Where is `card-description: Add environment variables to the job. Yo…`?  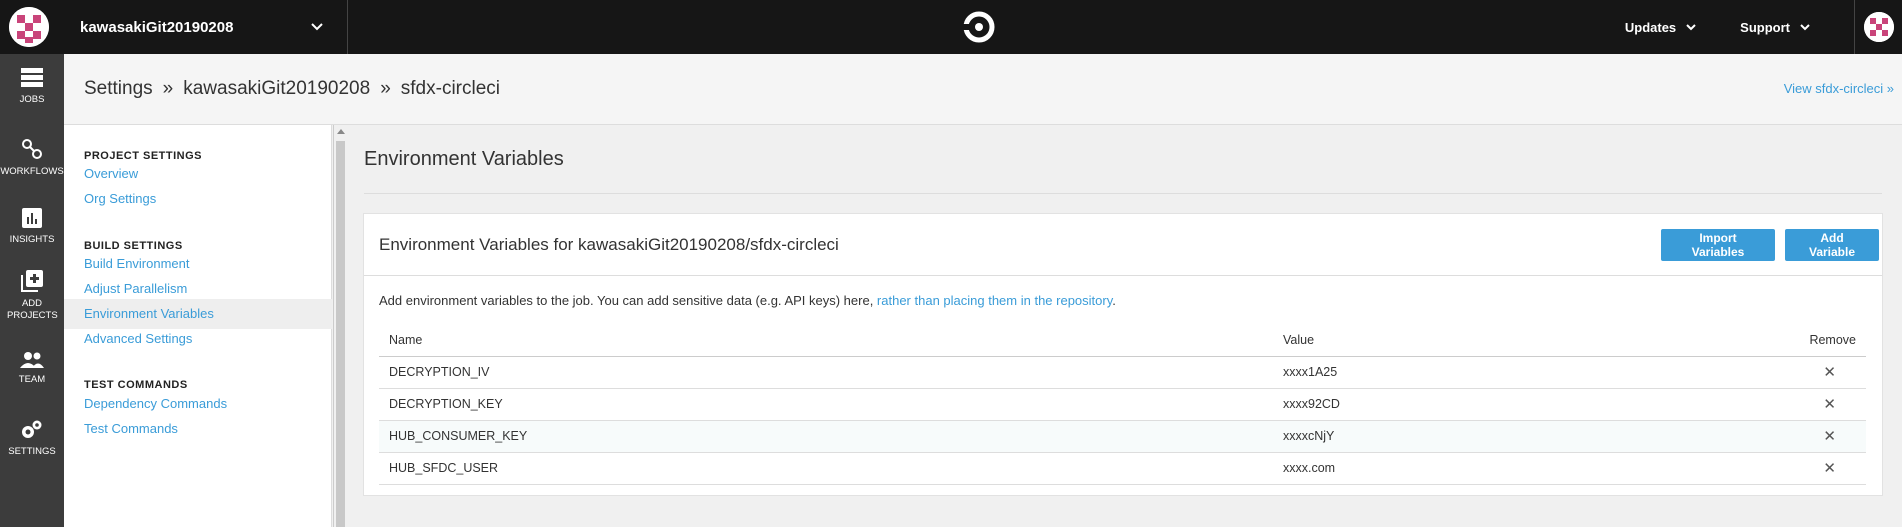 card-description: Add environment variables to the job. Yo… is located at coordinates (747, 300).